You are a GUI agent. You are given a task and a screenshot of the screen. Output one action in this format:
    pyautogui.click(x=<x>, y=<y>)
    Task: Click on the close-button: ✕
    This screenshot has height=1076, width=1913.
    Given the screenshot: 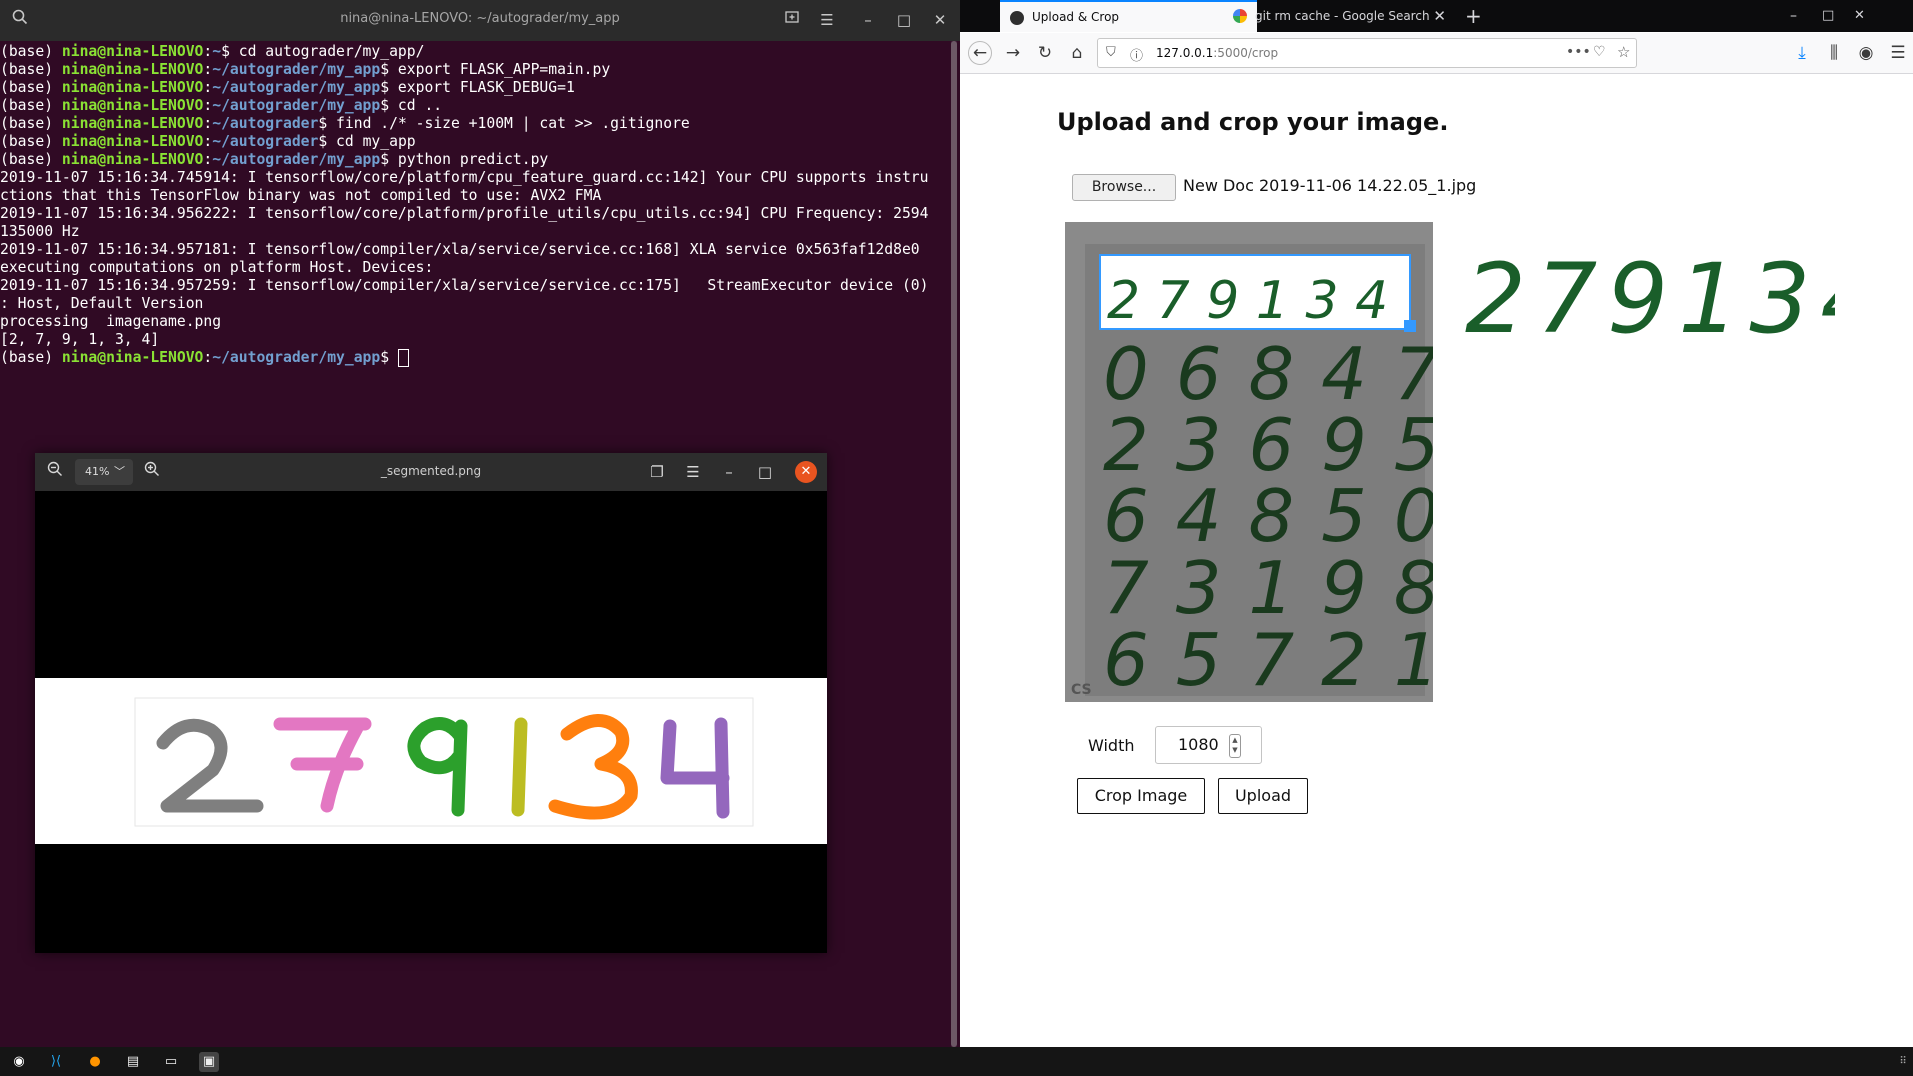 What is the action you would take?
    pyautogui.click(x=806, y=472)
    